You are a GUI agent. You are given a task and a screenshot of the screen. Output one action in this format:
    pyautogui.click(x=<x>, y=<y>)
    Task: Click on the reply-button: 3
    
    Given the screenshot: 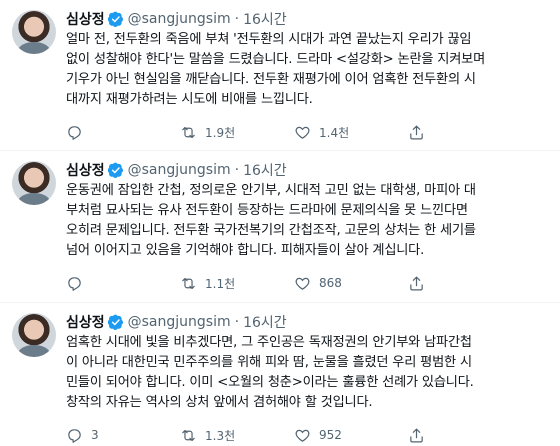 What is the action you would take?
    pyautogui.click(x=123, y=435)
    